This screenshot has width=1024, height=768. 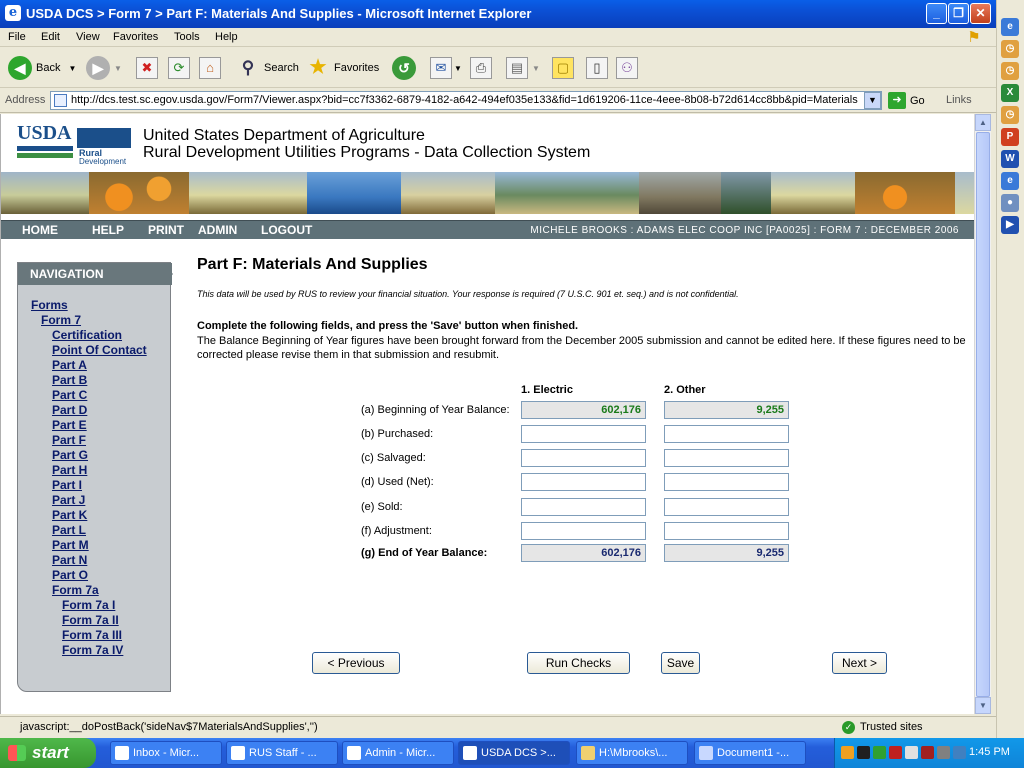 I want to click on nav-link-form-7a-iv: Form 7a IV, so click(x=92, y=650).